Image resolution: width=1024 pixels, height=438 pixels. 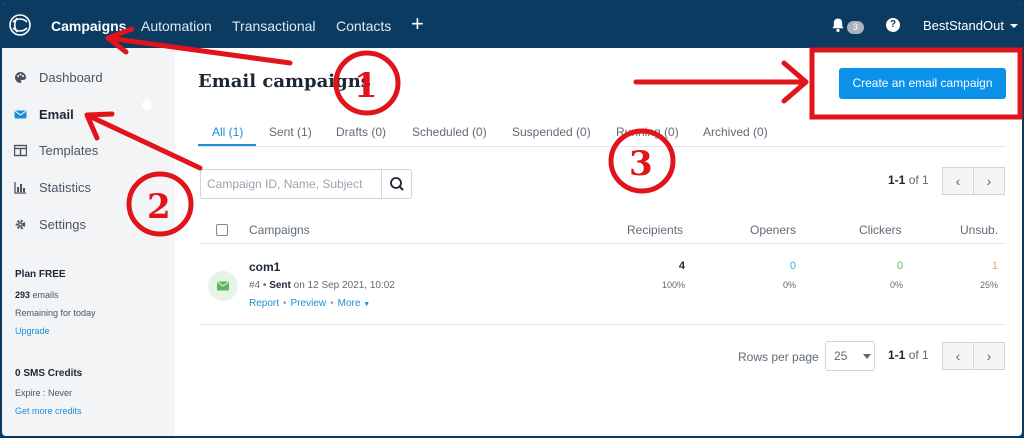 What do you see at coordinates (963, 25) in the screenshot?
I see `account-menu: BestStandOut` at bounding box center [963, 25].